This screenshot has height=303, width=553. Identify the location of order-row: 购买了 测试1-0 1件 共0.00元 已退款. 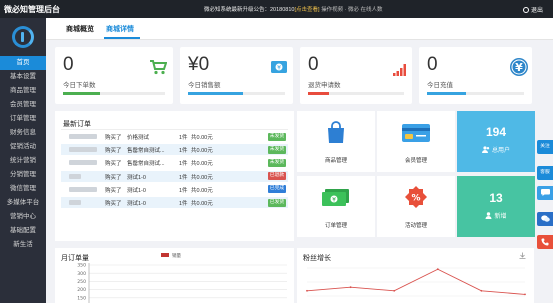
(174, 176).